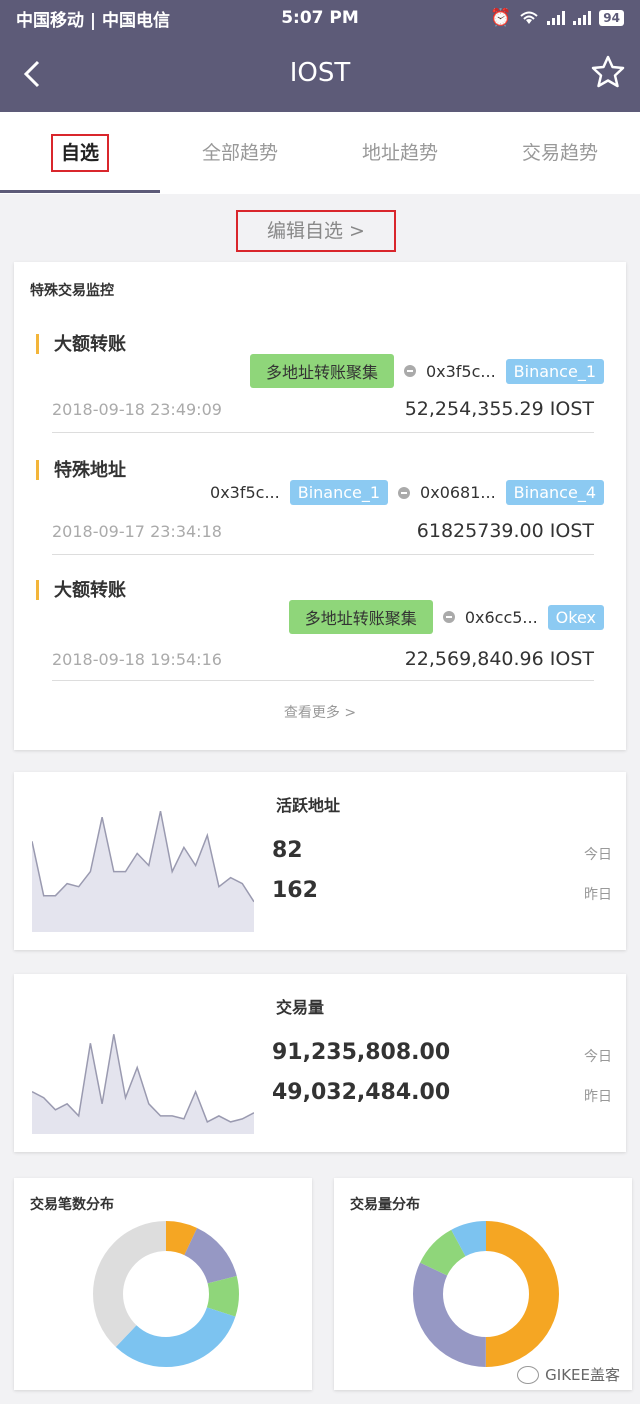 The height and width of the screenshot is (1404, 640). I want to click on tab-label: 自选, so click(79, 153).